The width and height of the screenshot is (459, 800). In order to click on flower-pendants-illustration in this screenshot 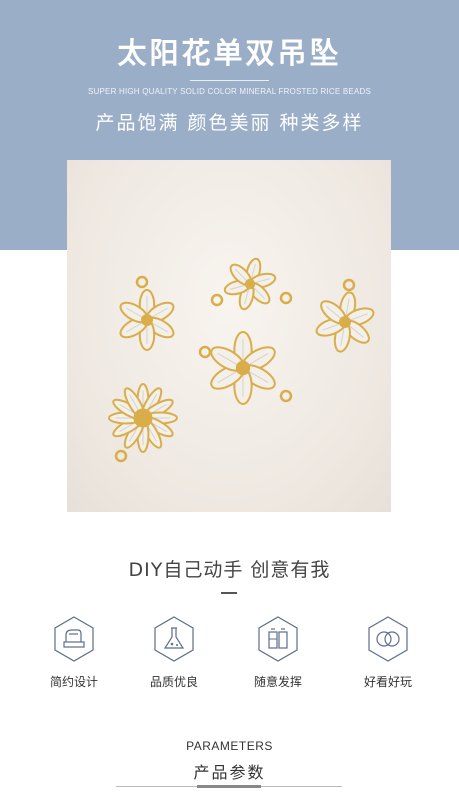, I will do `click(241, 360)`.